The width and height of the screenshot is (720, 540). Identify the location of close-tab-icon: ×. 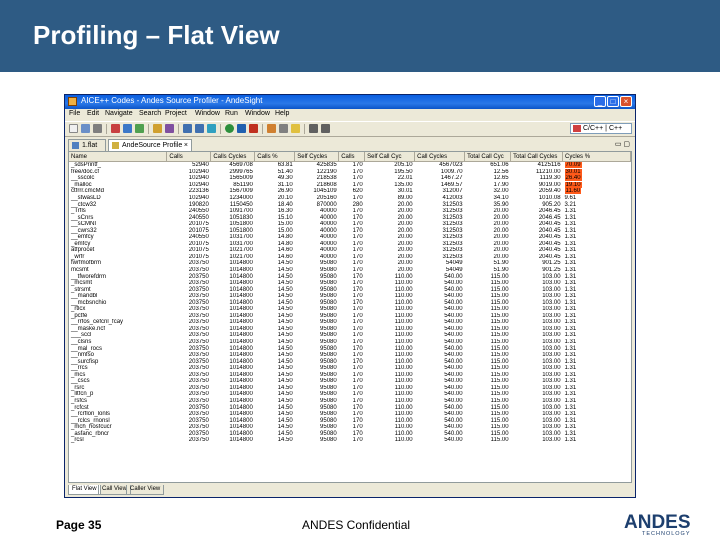
(186, 145).